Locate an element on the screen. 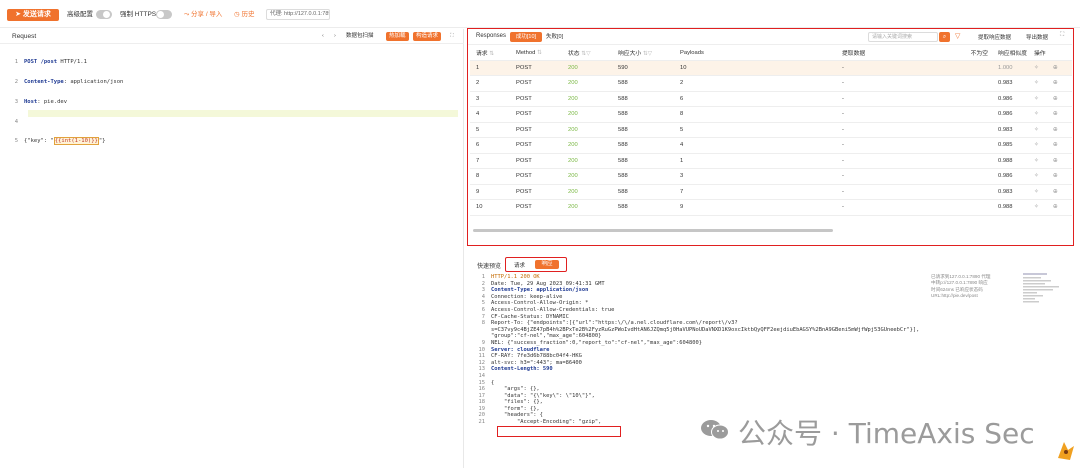  data-field-highlight is located at coordinates (559, 431).